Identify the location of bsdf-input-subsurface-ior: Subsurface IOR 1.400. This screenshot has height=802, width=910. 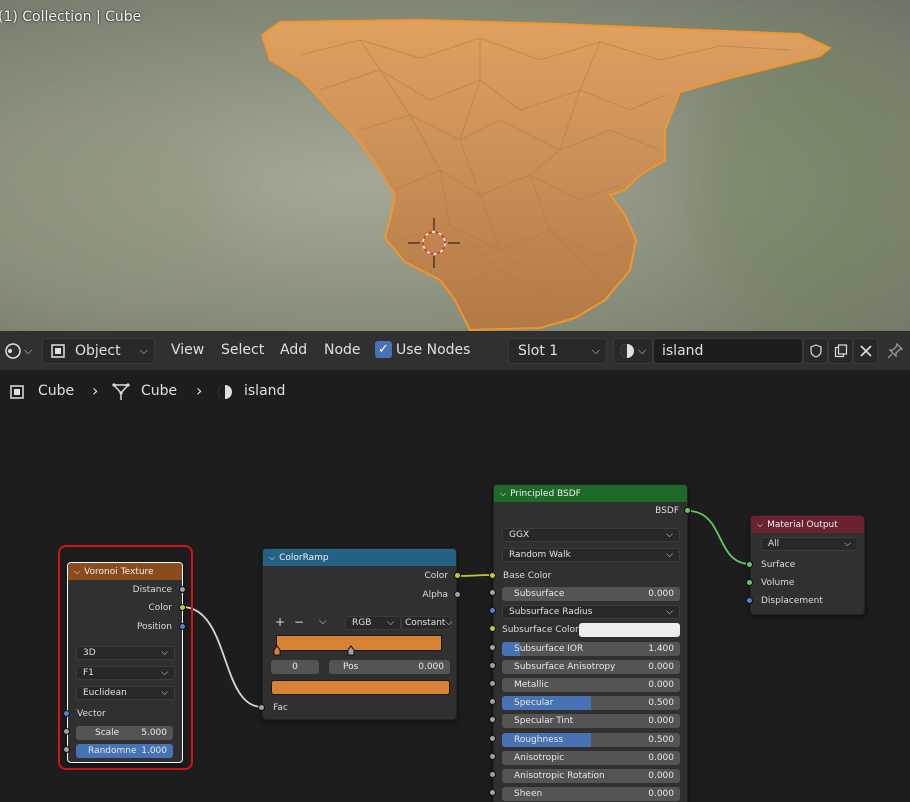
(591, 648).